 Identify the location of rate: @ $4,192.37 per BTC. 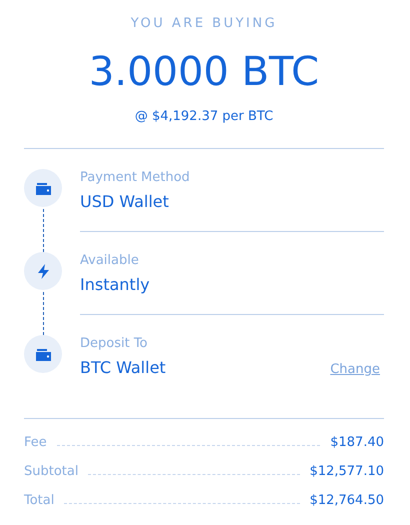
(204, 117).